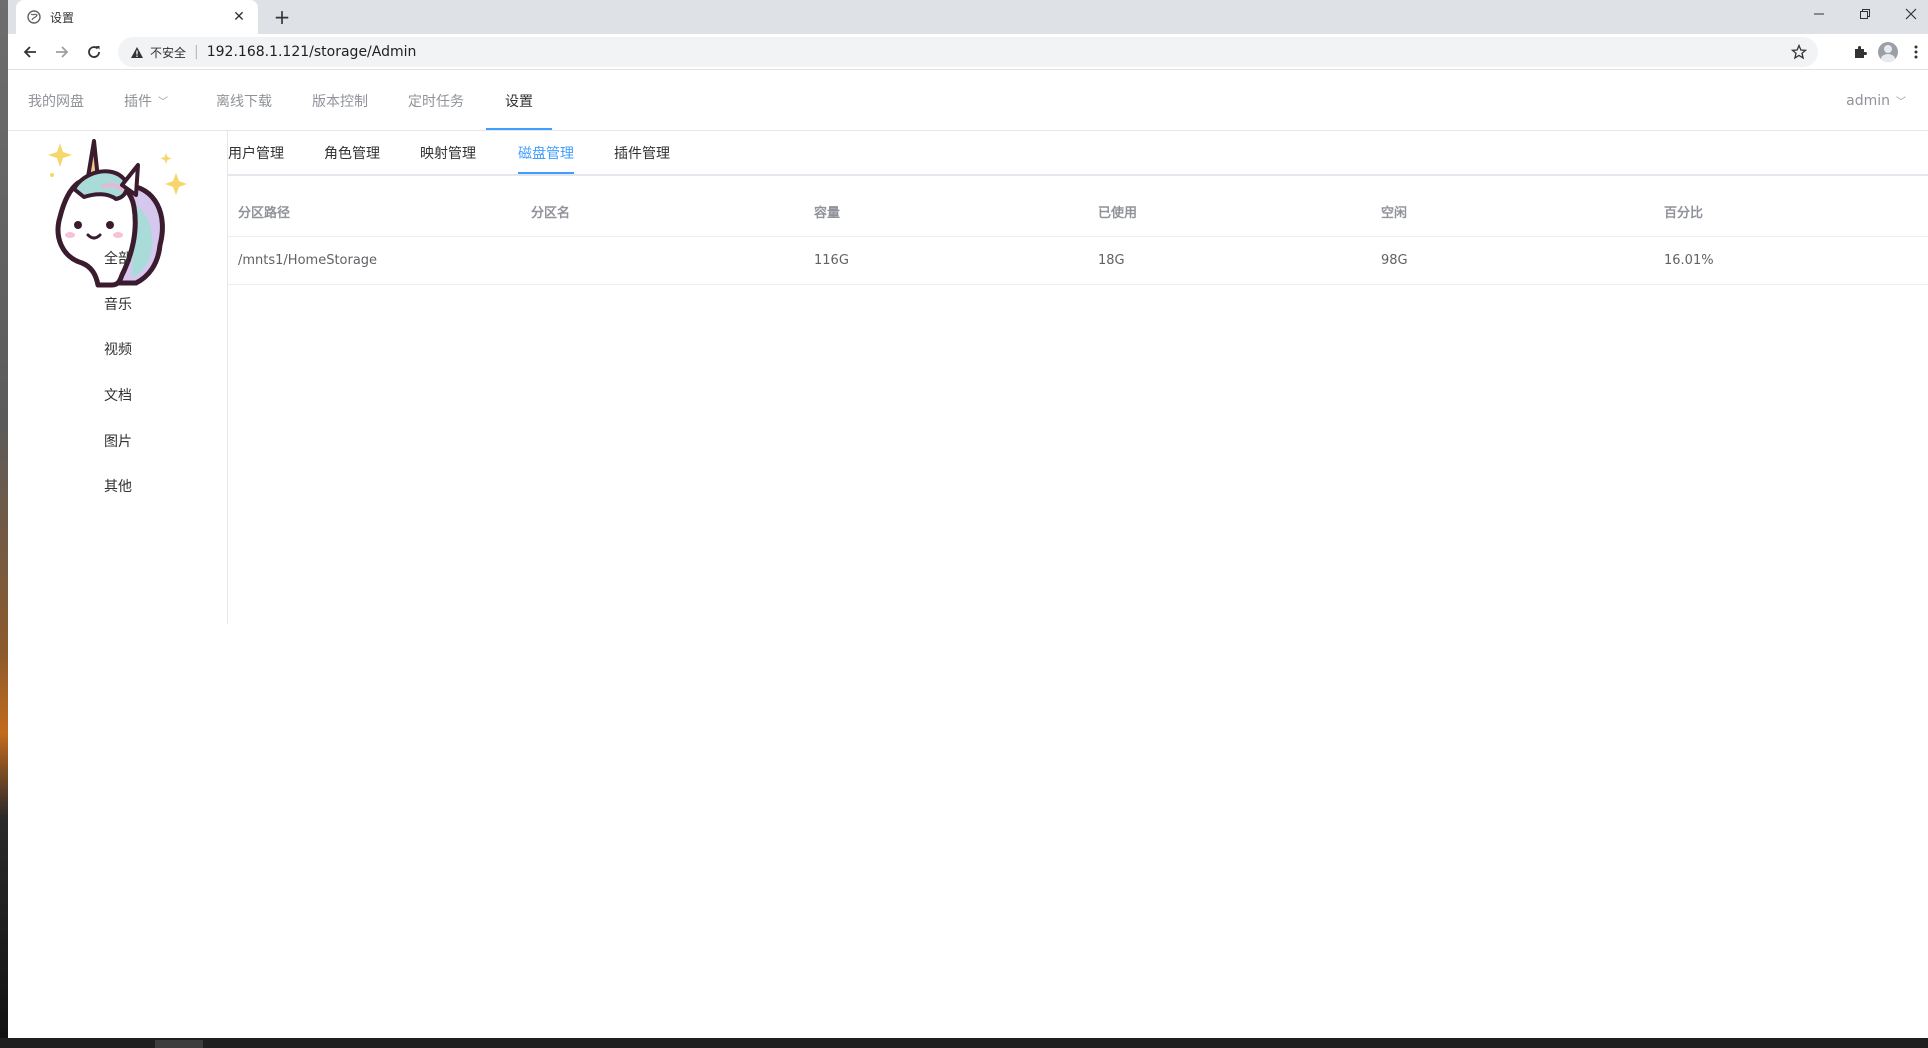 Image resolution: width=1928 pixels, height=1048 pixels. What do you see at coordinates (1868, 100) in the screenshot?
I see `username: admin` at bounding box center [1868, 100].